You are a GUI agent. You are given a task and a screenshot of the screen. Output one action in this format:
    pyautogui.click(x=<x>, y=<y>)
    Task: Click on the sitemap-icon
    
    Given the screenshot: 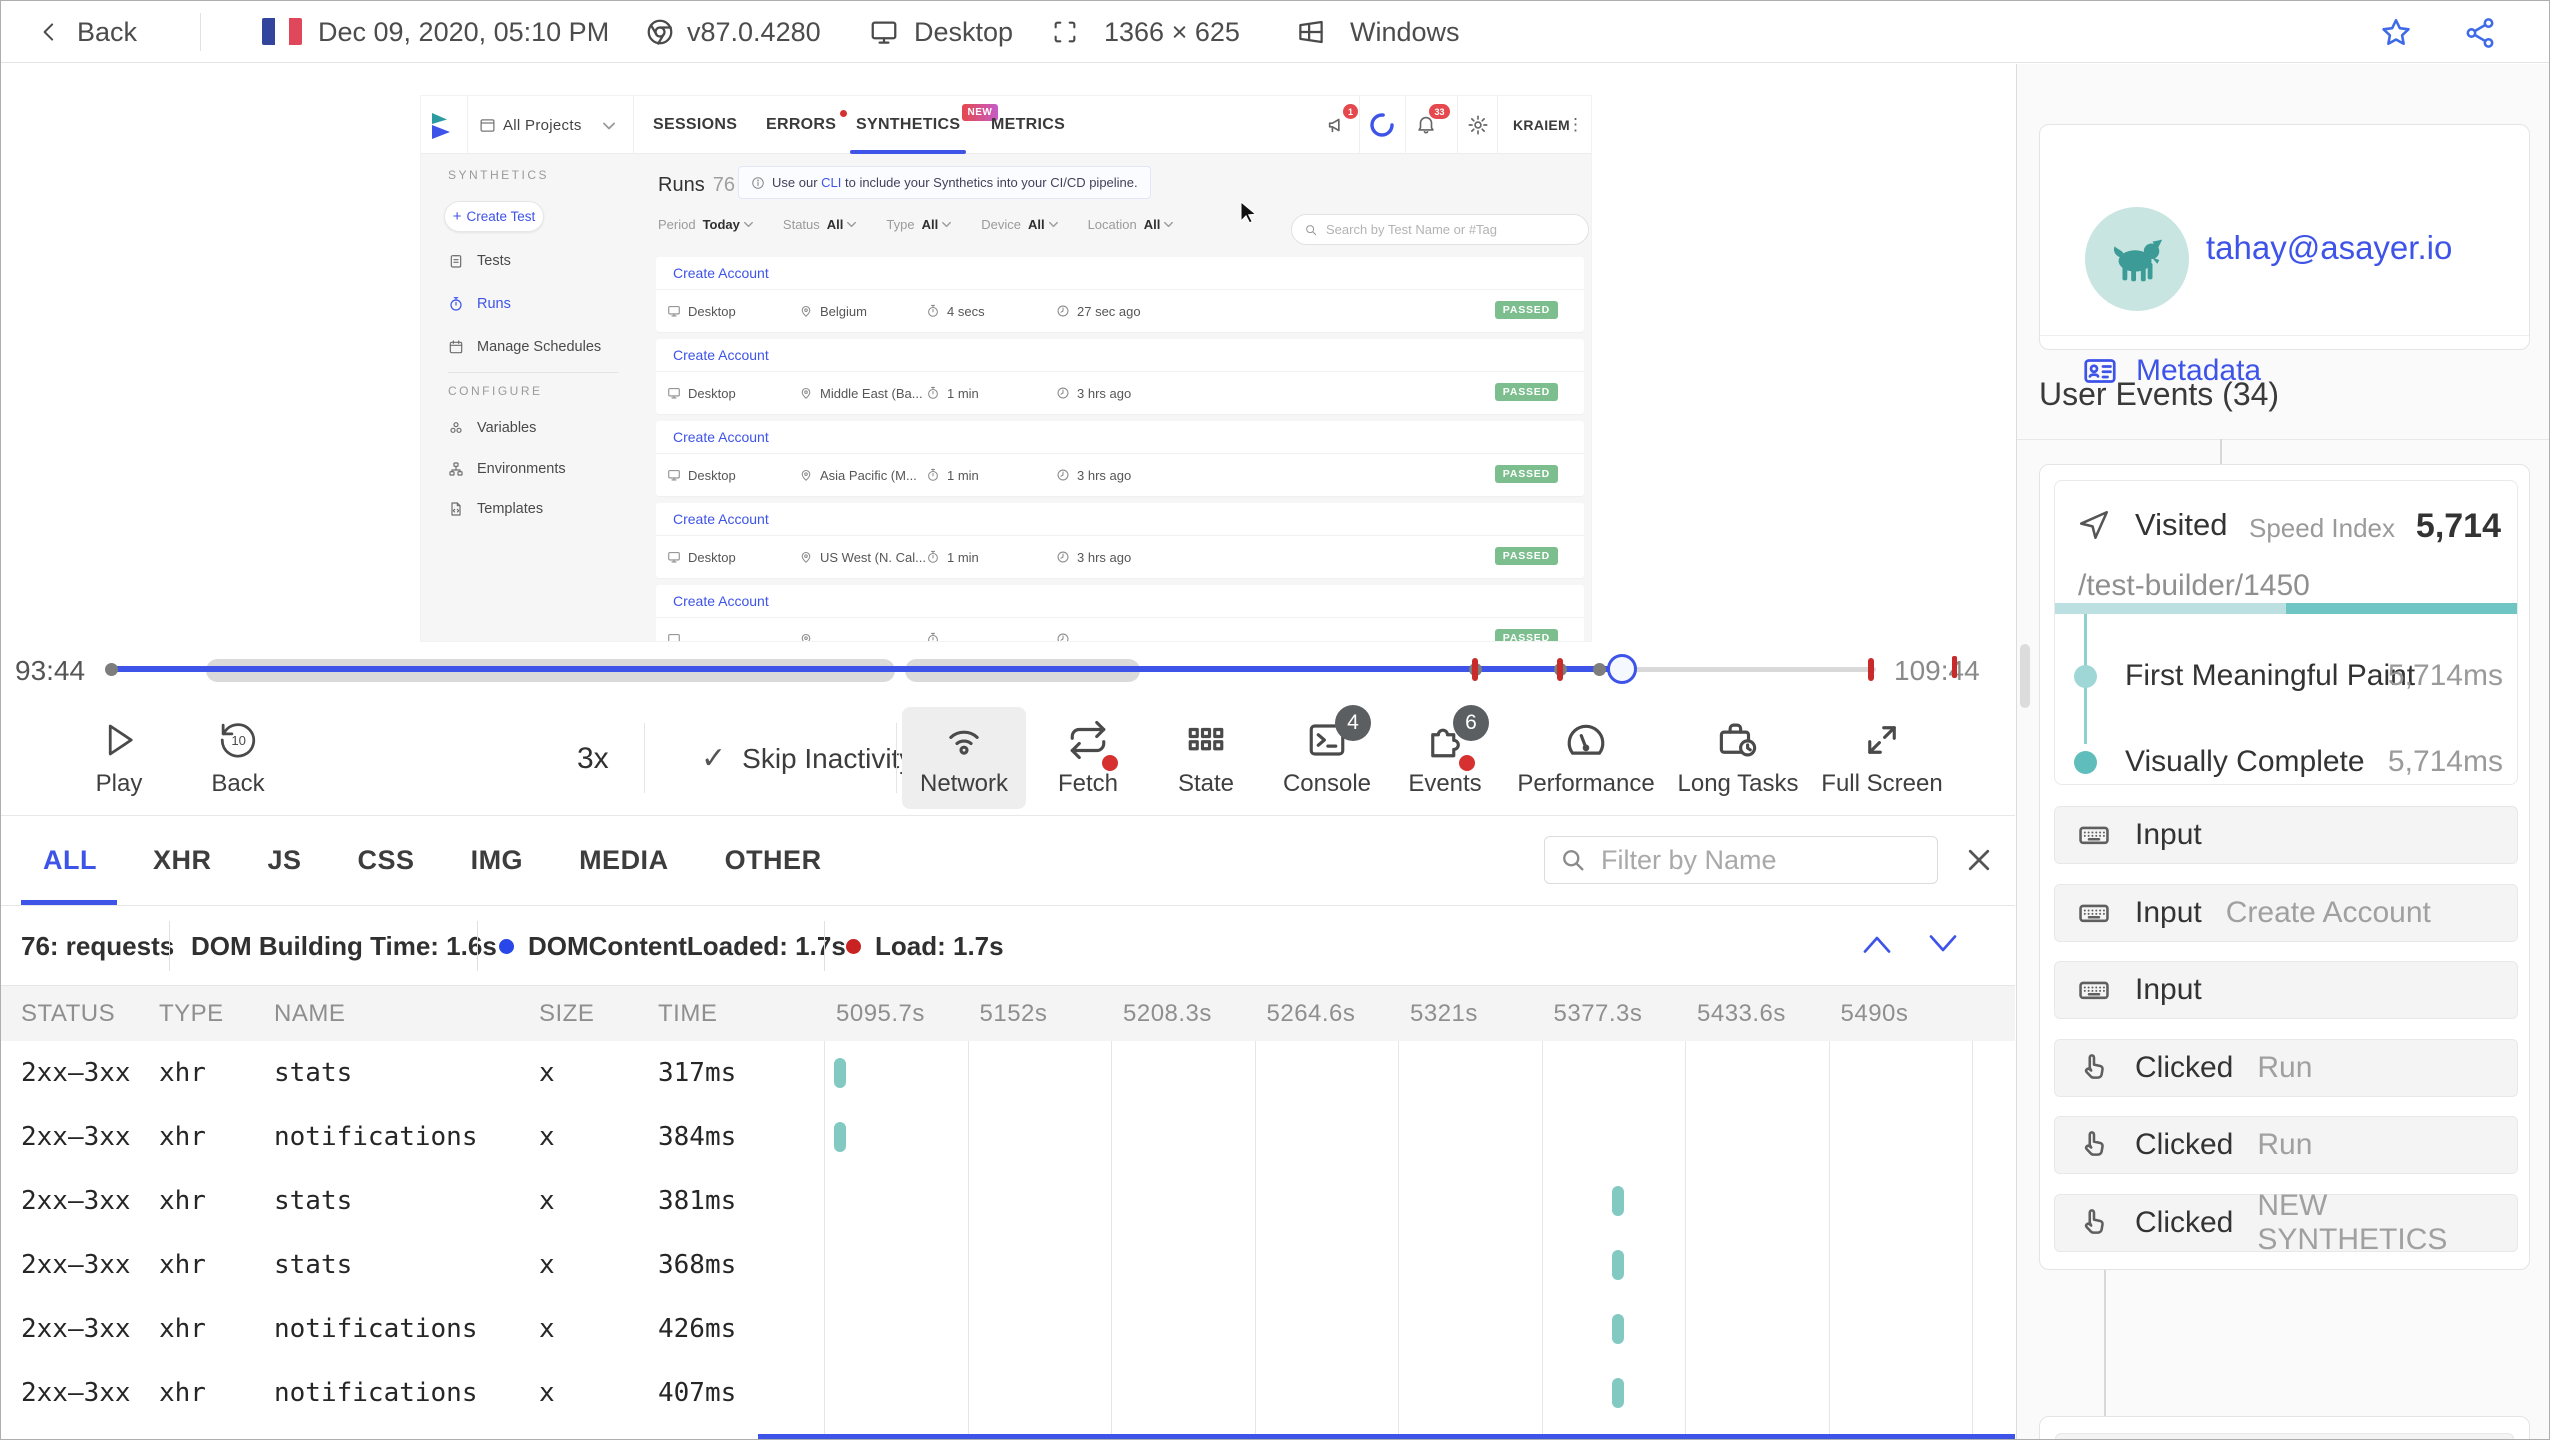 What is the action you would take?
    pyautogui.click(x=456, y=469)
    